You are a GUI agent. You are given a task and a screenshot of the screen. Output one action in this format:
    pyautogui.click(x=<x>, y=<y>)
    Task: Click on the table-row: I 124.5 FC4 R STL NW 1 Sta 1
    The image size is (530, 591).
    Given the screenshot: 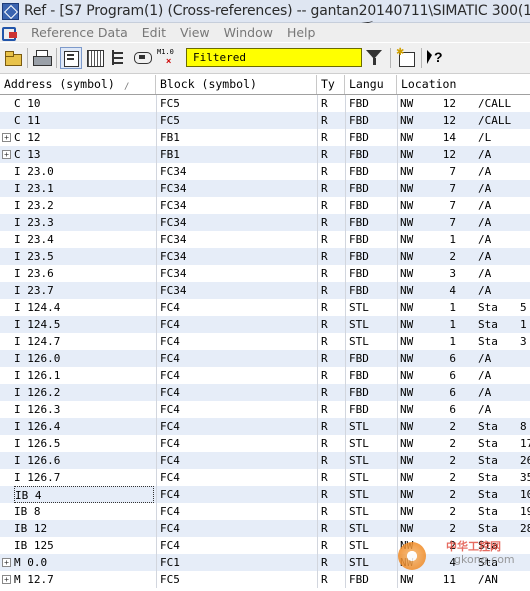 What is the action you would take?
    pyautogui.click(x=265, y=324)
    